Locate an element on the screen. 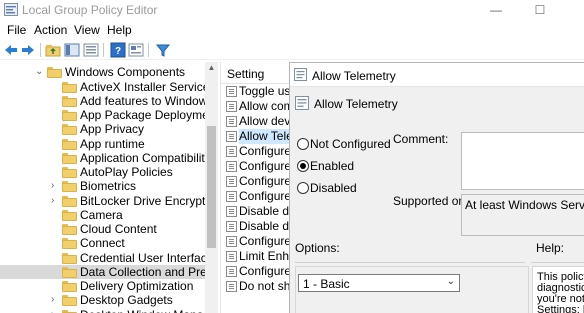 This screenshot has height=313, width=584. menu-bar: File Action View Help is located at coordinates (292, 30).